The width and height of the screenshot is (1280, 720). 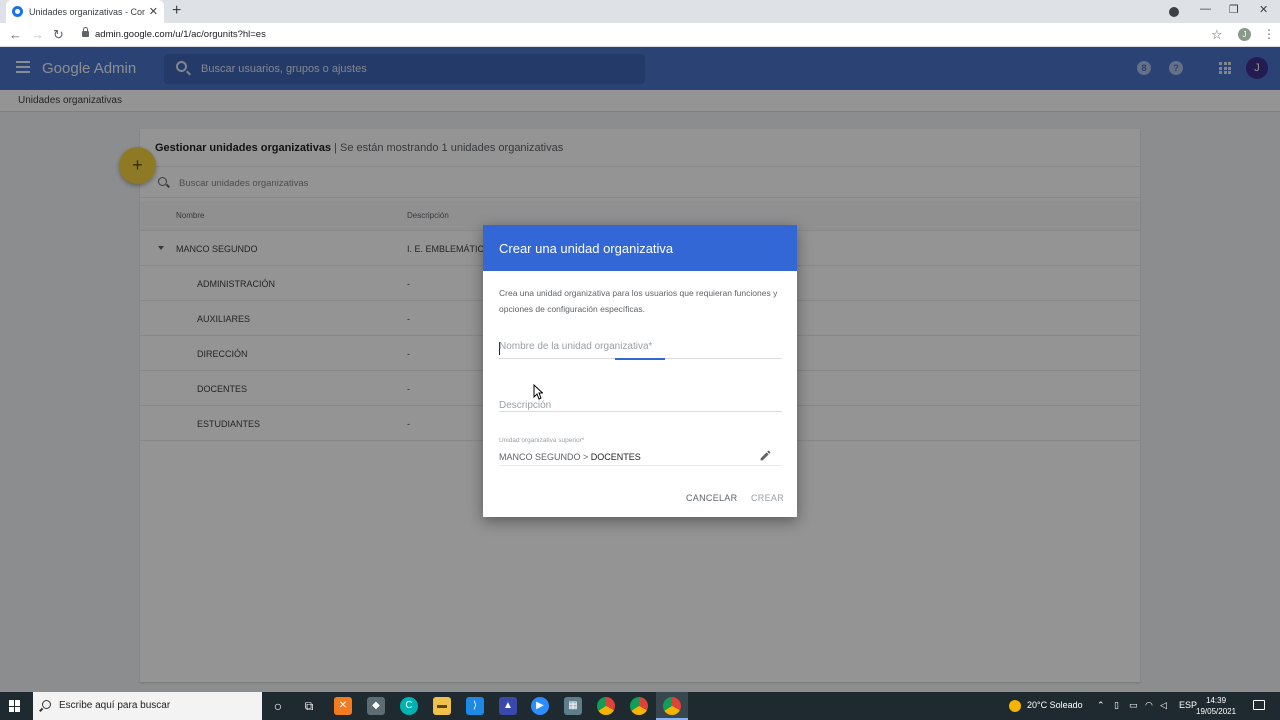 I want to click on zoom-icon: ▶, so click(x=540, y=706).